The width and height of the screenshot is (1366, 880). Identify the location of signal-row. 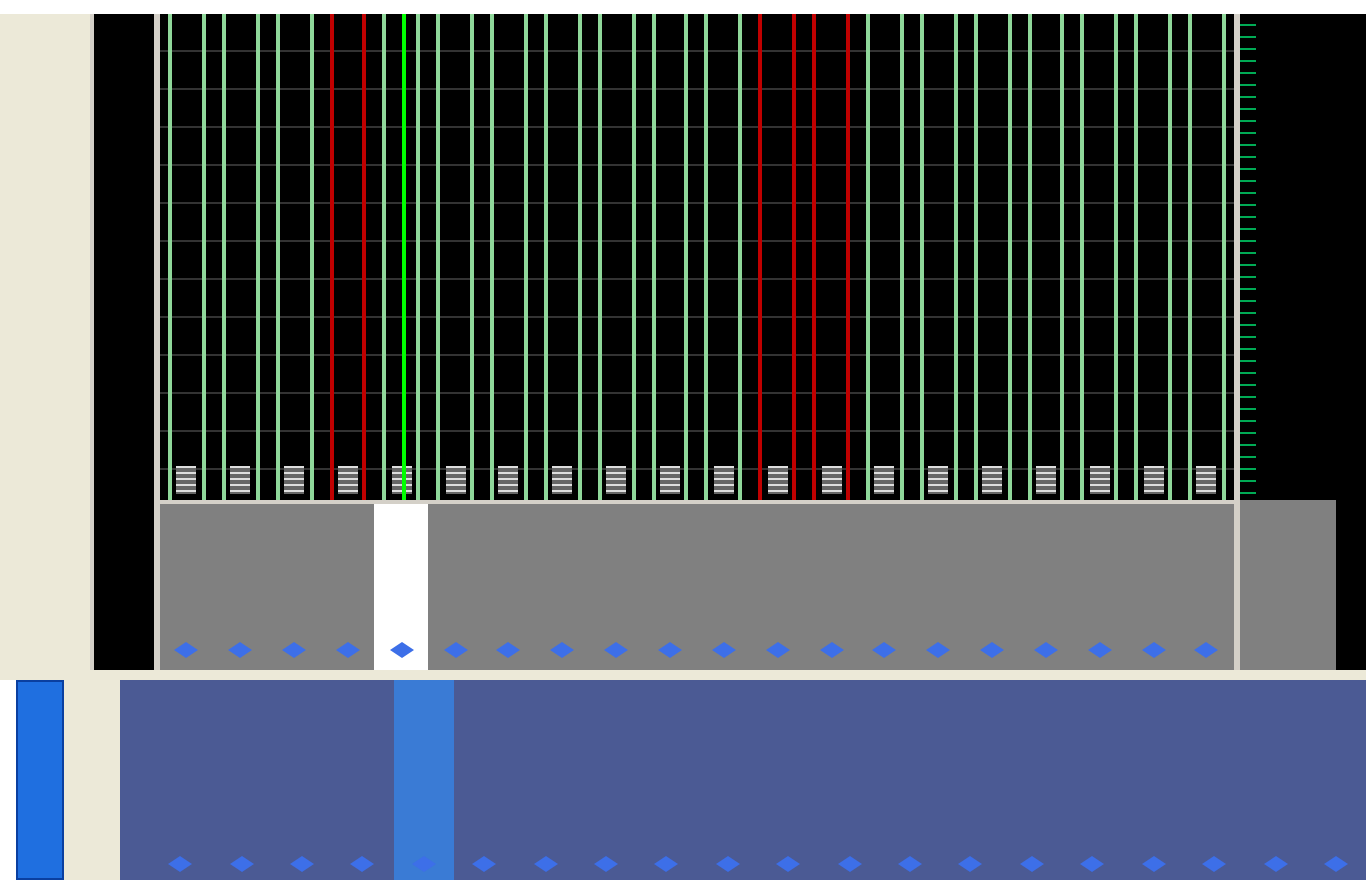
(424, 780).